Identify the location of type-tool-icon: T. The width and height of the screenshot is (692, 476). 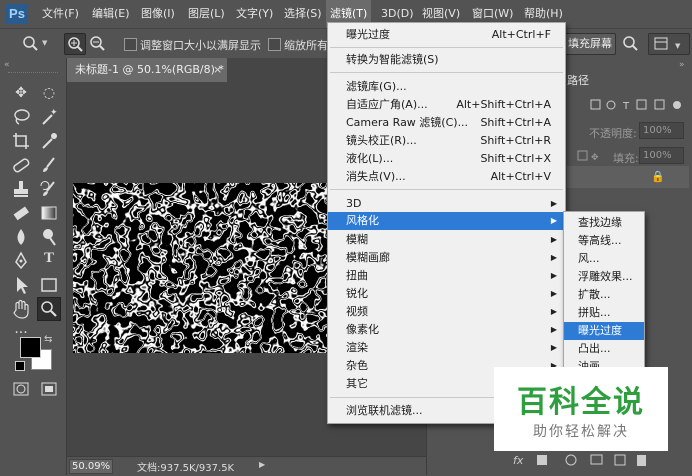
(49, 261).